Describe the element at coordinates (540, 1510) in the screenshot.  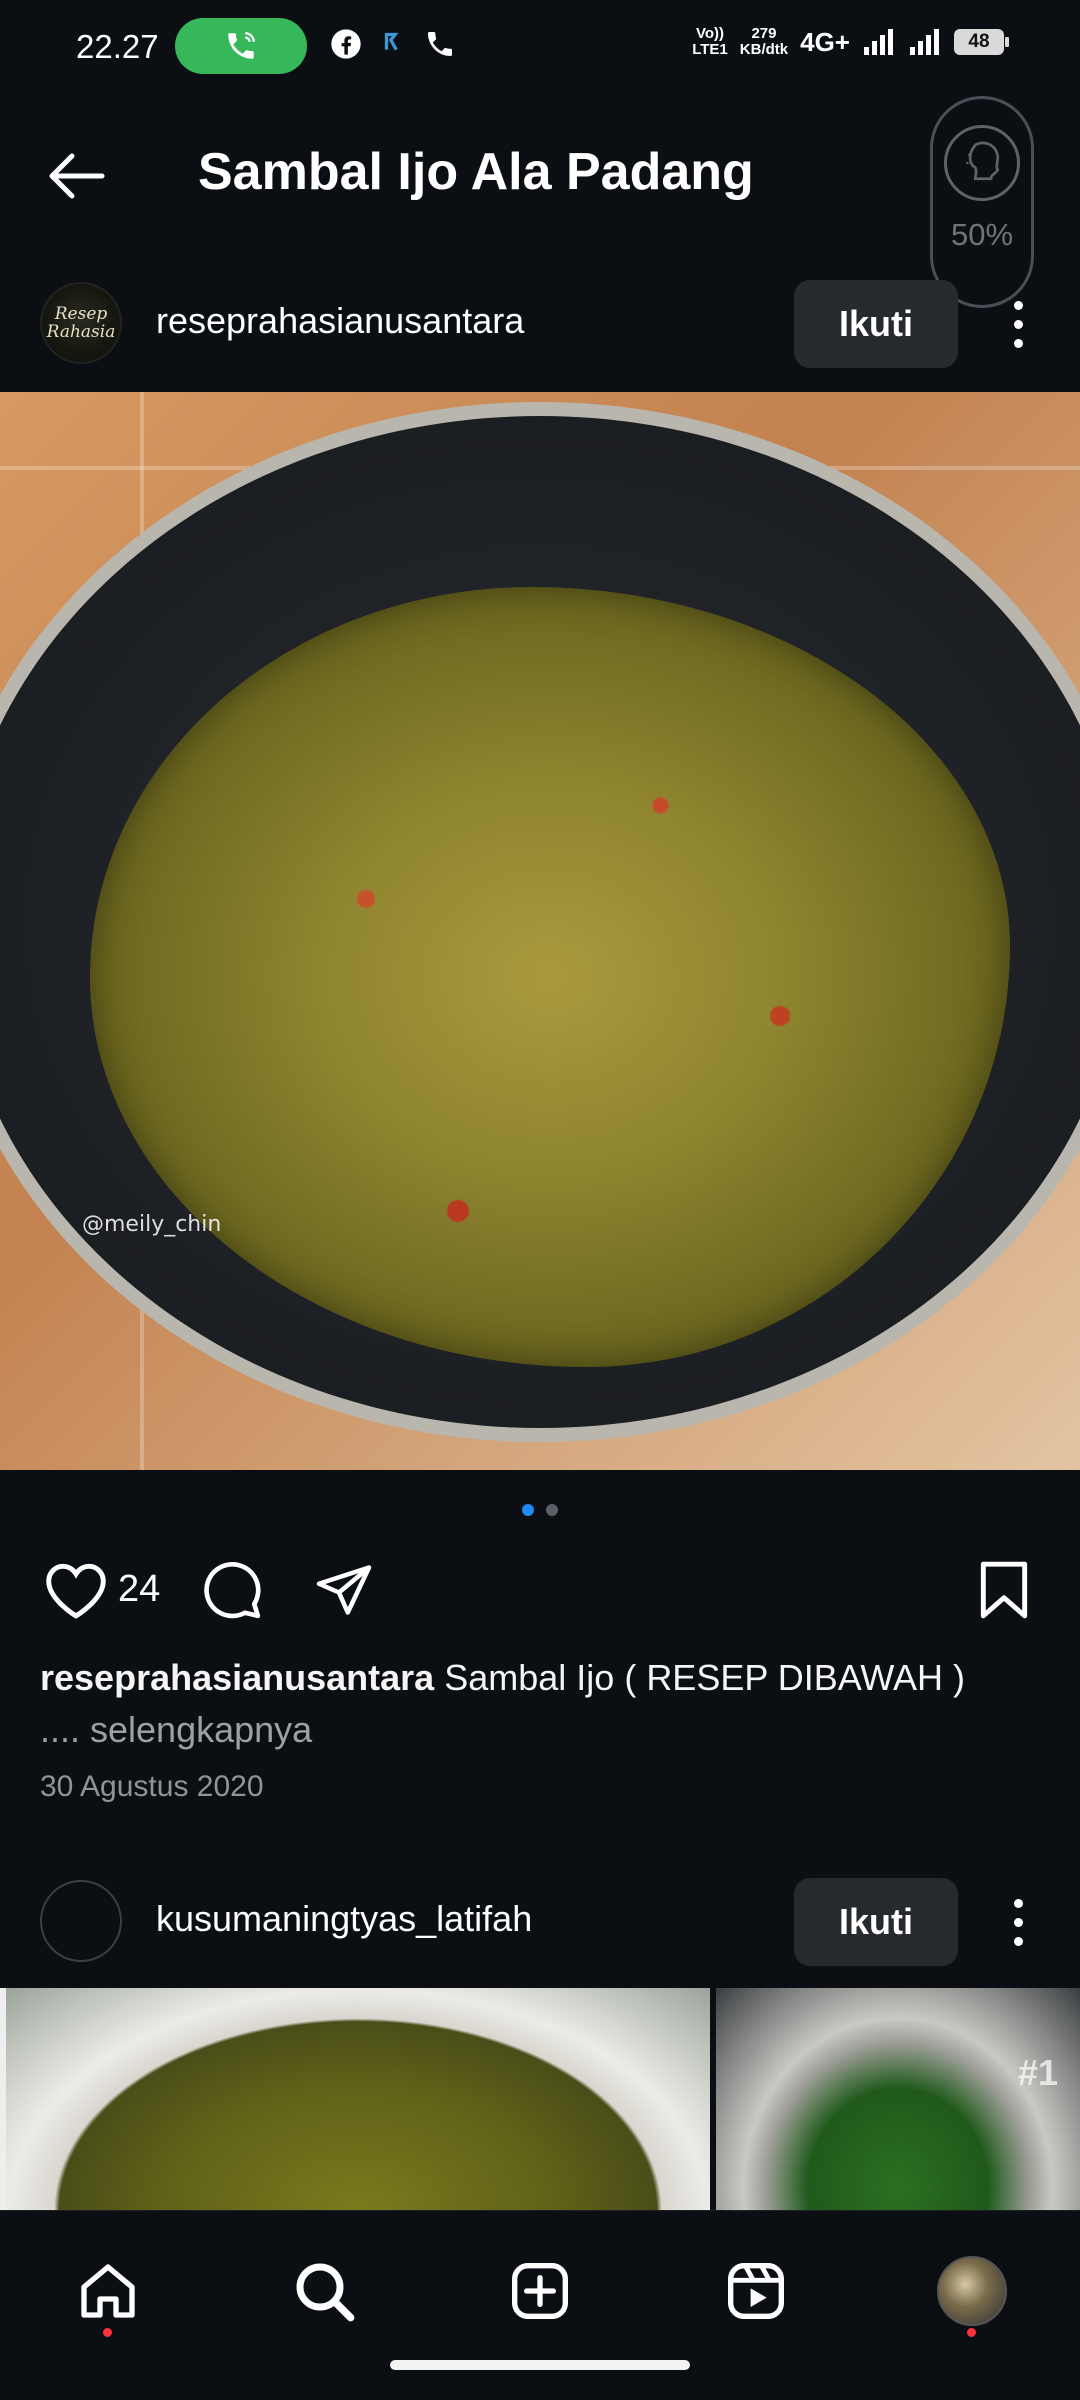
I see `carousel-indicator` at that location.